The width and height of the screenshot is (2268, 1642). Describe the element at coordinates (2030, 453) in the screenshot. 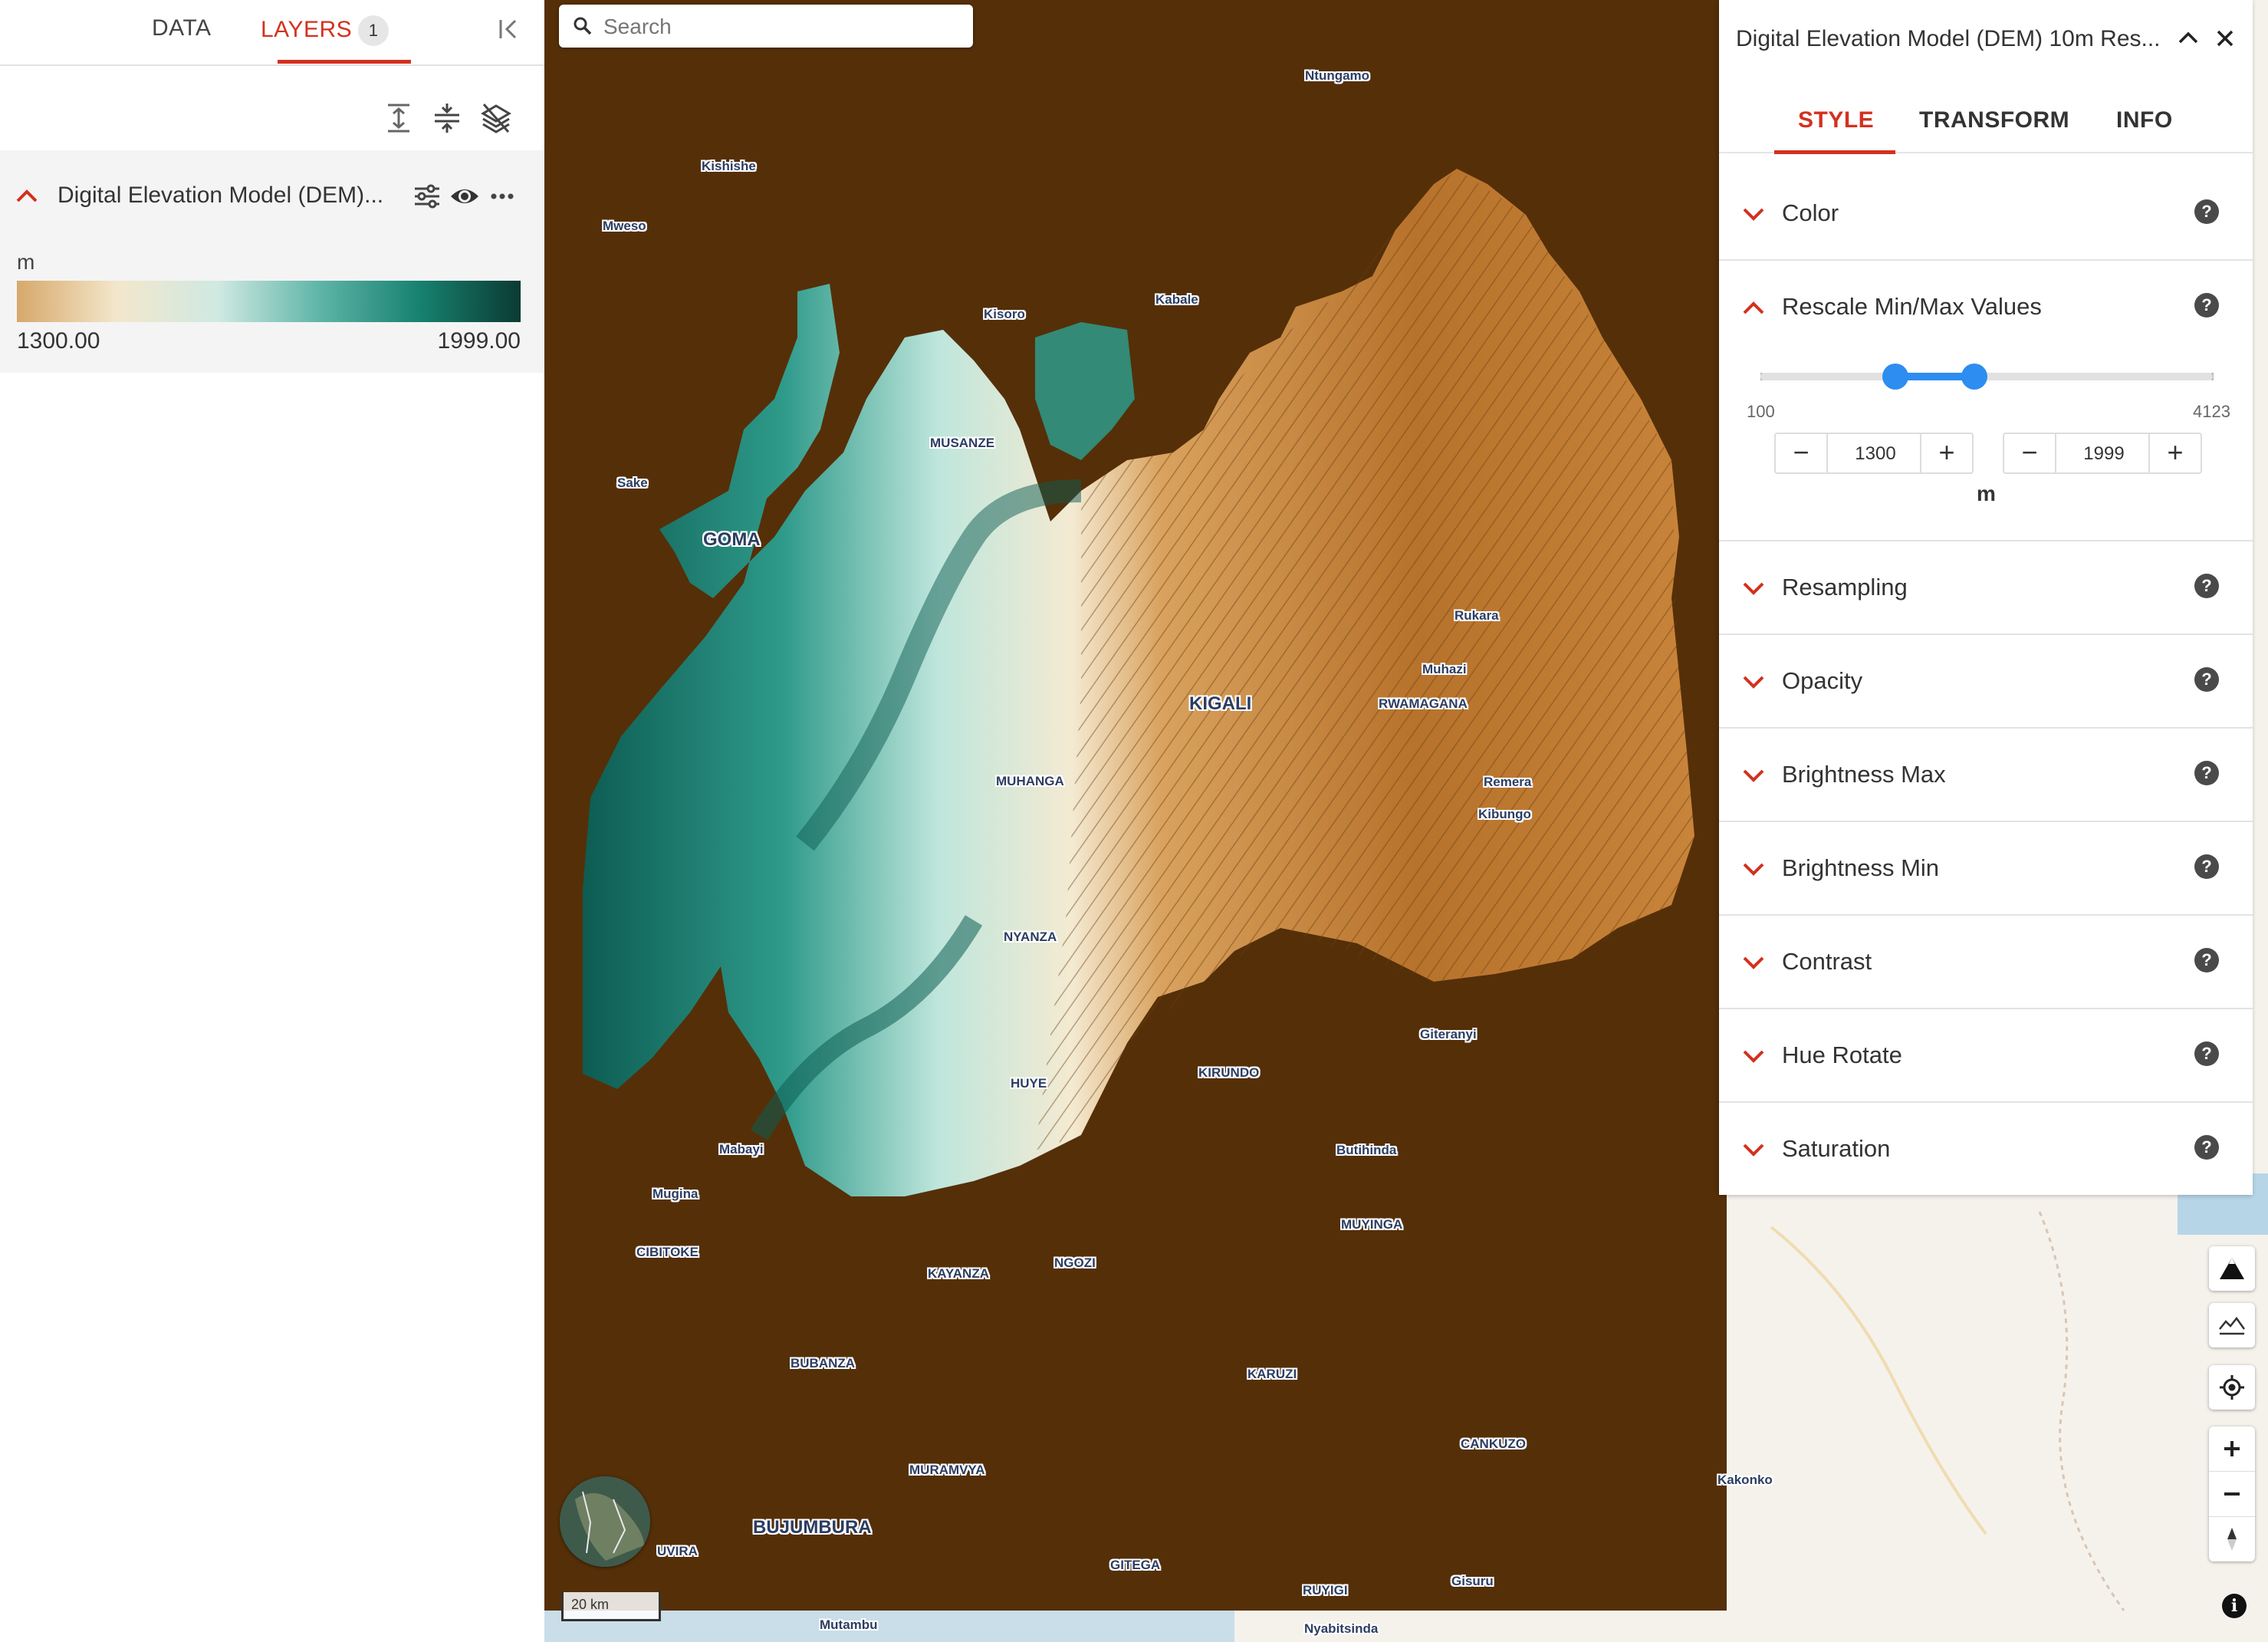

I see `max-decrement-button: −` at that location.